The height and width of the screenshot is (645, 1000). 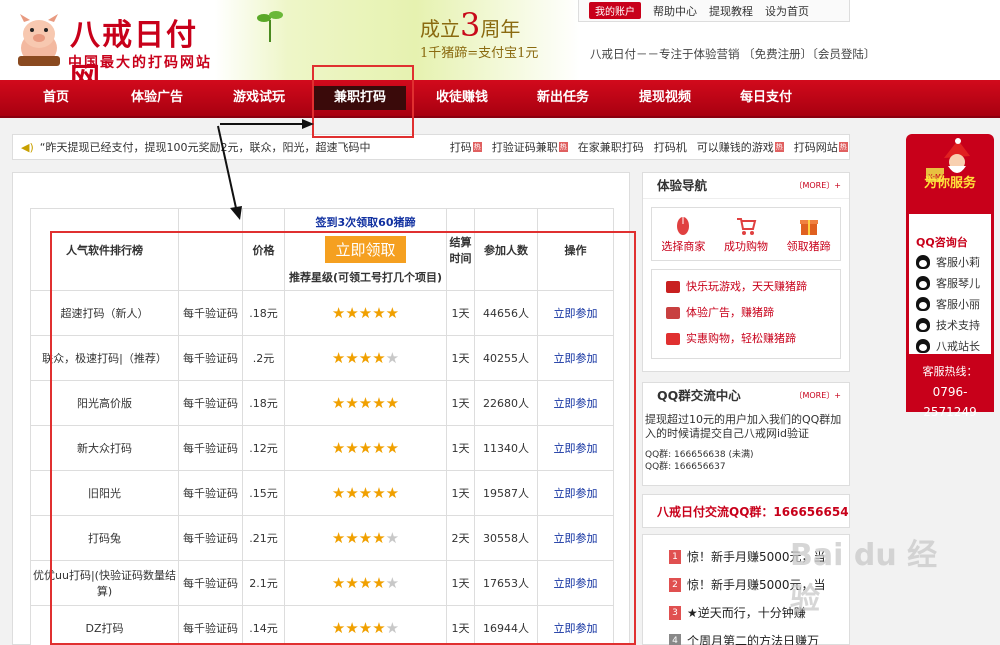 I want to click on staff-item: 技术支持, so click(x=948, y=325).